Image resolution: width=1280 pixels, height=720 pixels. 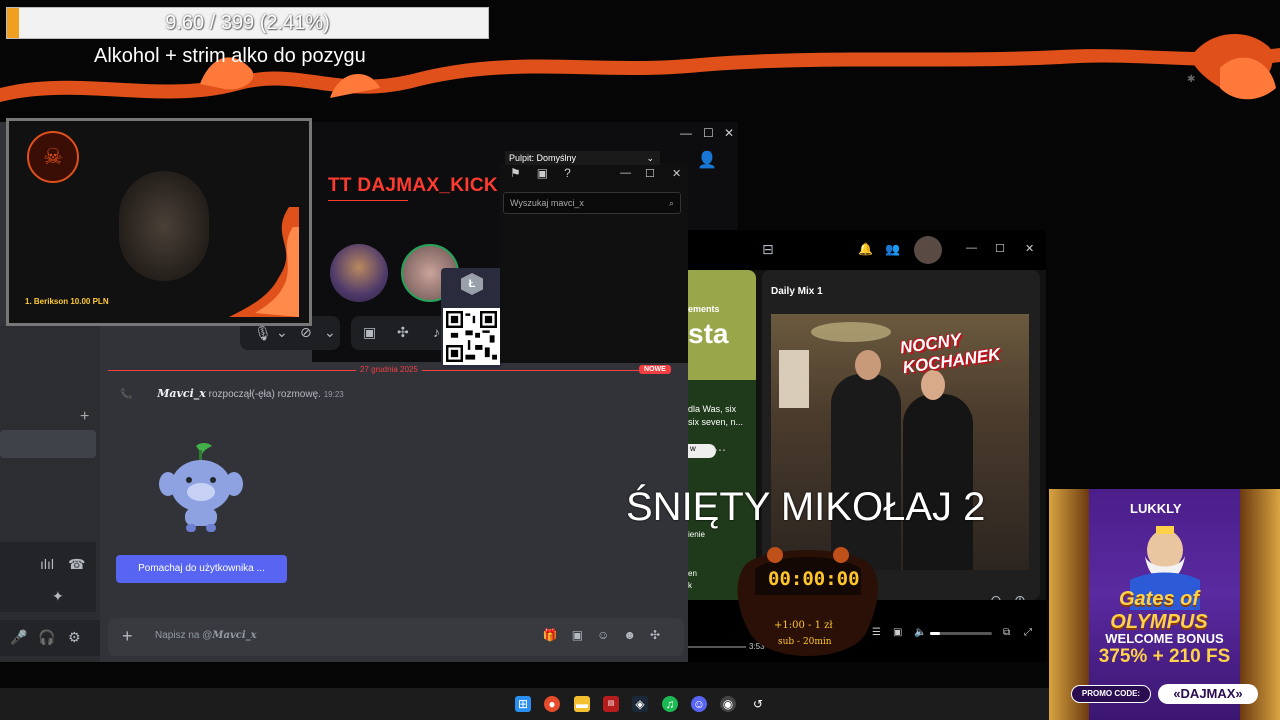 I want to click on settings-gear-icon: ⚙, so click(x=74, y=637).